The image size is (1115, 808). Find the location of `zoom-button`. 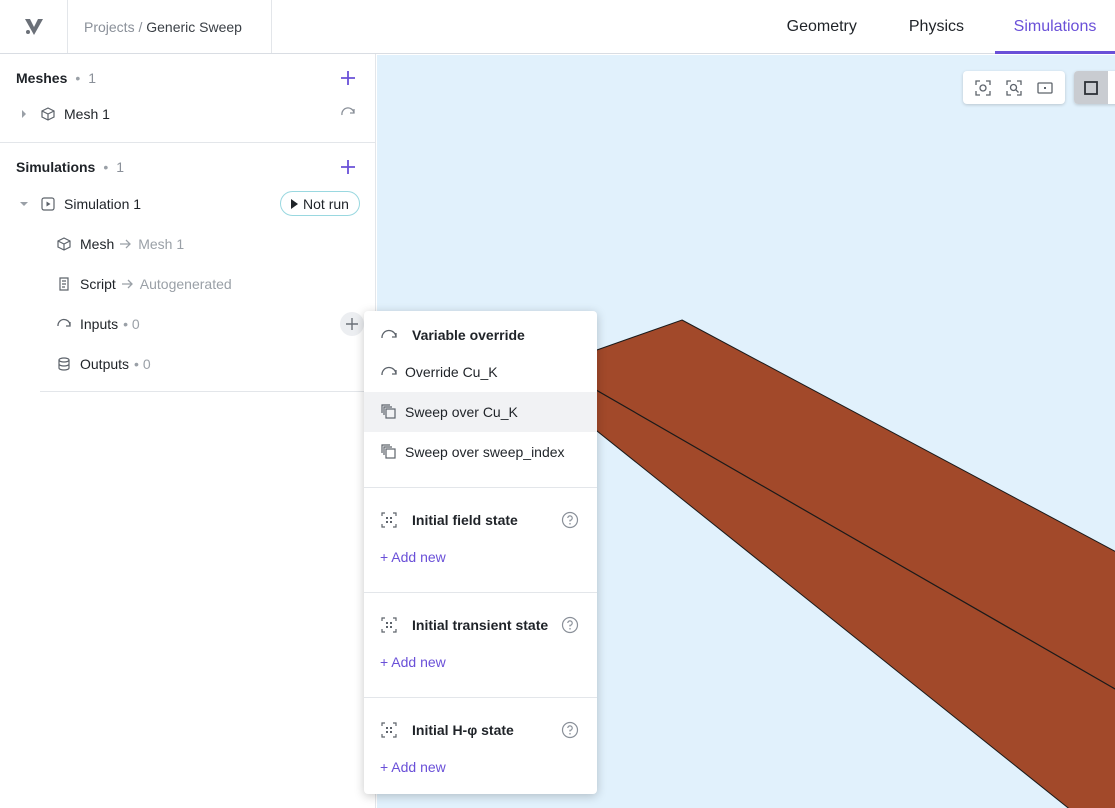

zoom-button is located at coordinates (1014, 88).